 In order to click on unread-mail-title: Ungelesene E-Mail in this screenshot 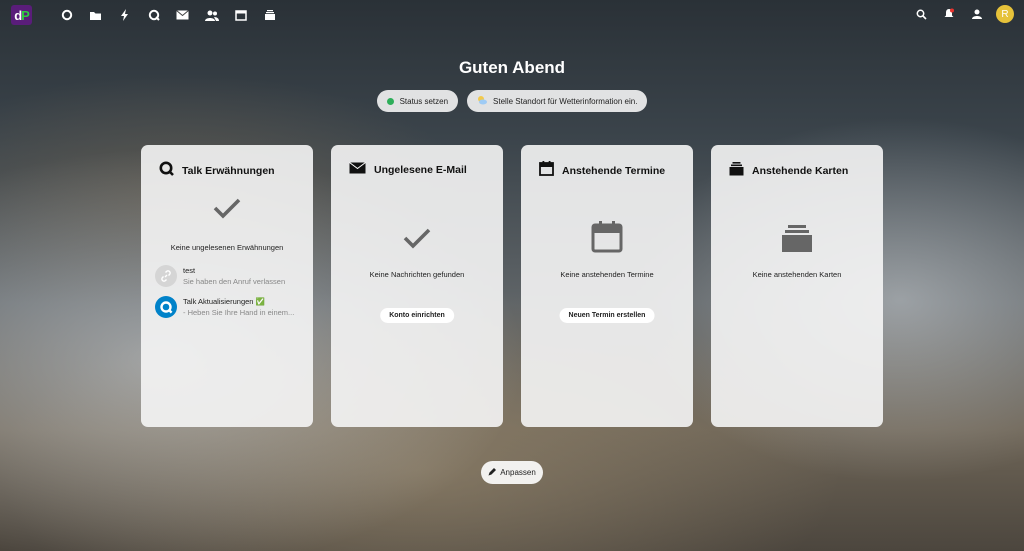, I will do `click(420, 170)`.